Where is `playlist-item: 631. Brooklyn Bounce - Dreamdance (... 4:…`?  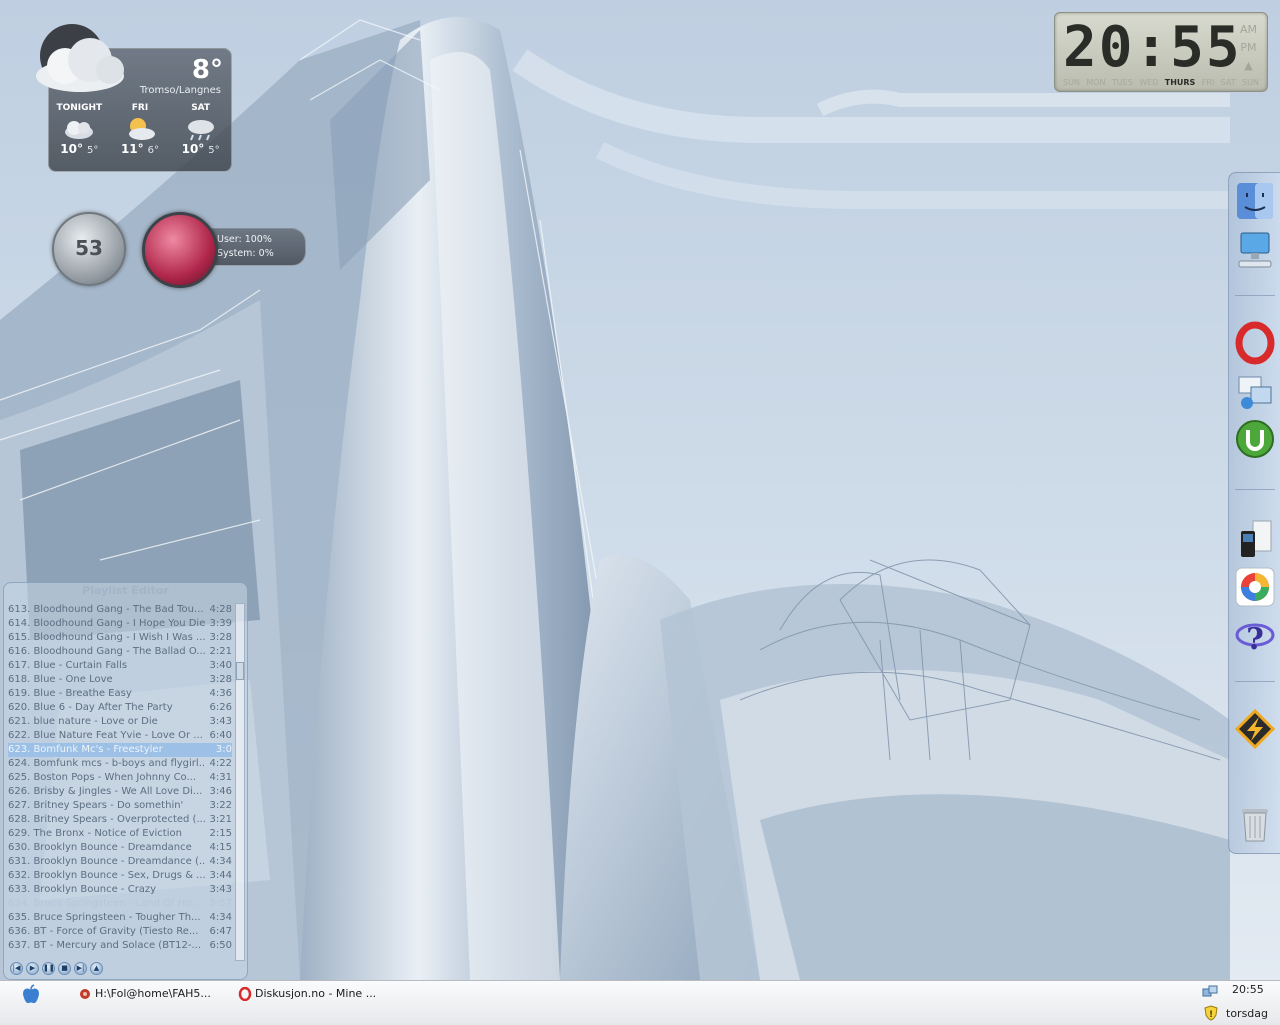 playlist-item: 631. Brooklyn Bounce - Dreamdance (... 4:… is located at coordinates (120, 862).